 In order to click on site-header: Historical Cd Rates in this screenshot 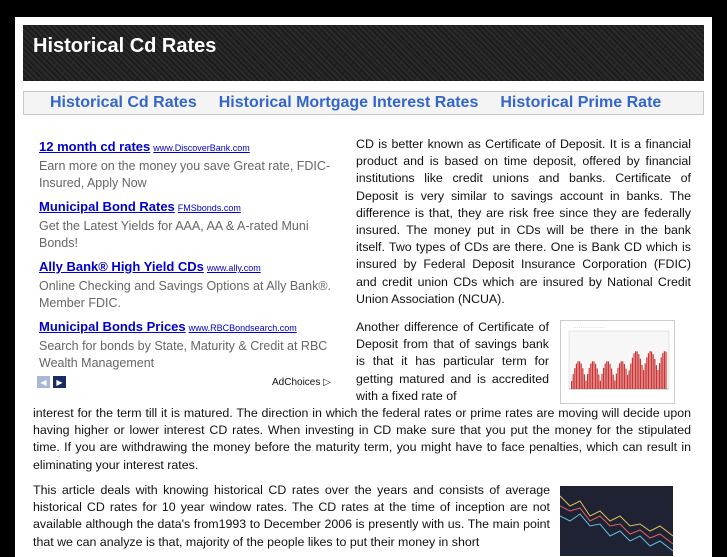, I will do `click(363, 53)`.